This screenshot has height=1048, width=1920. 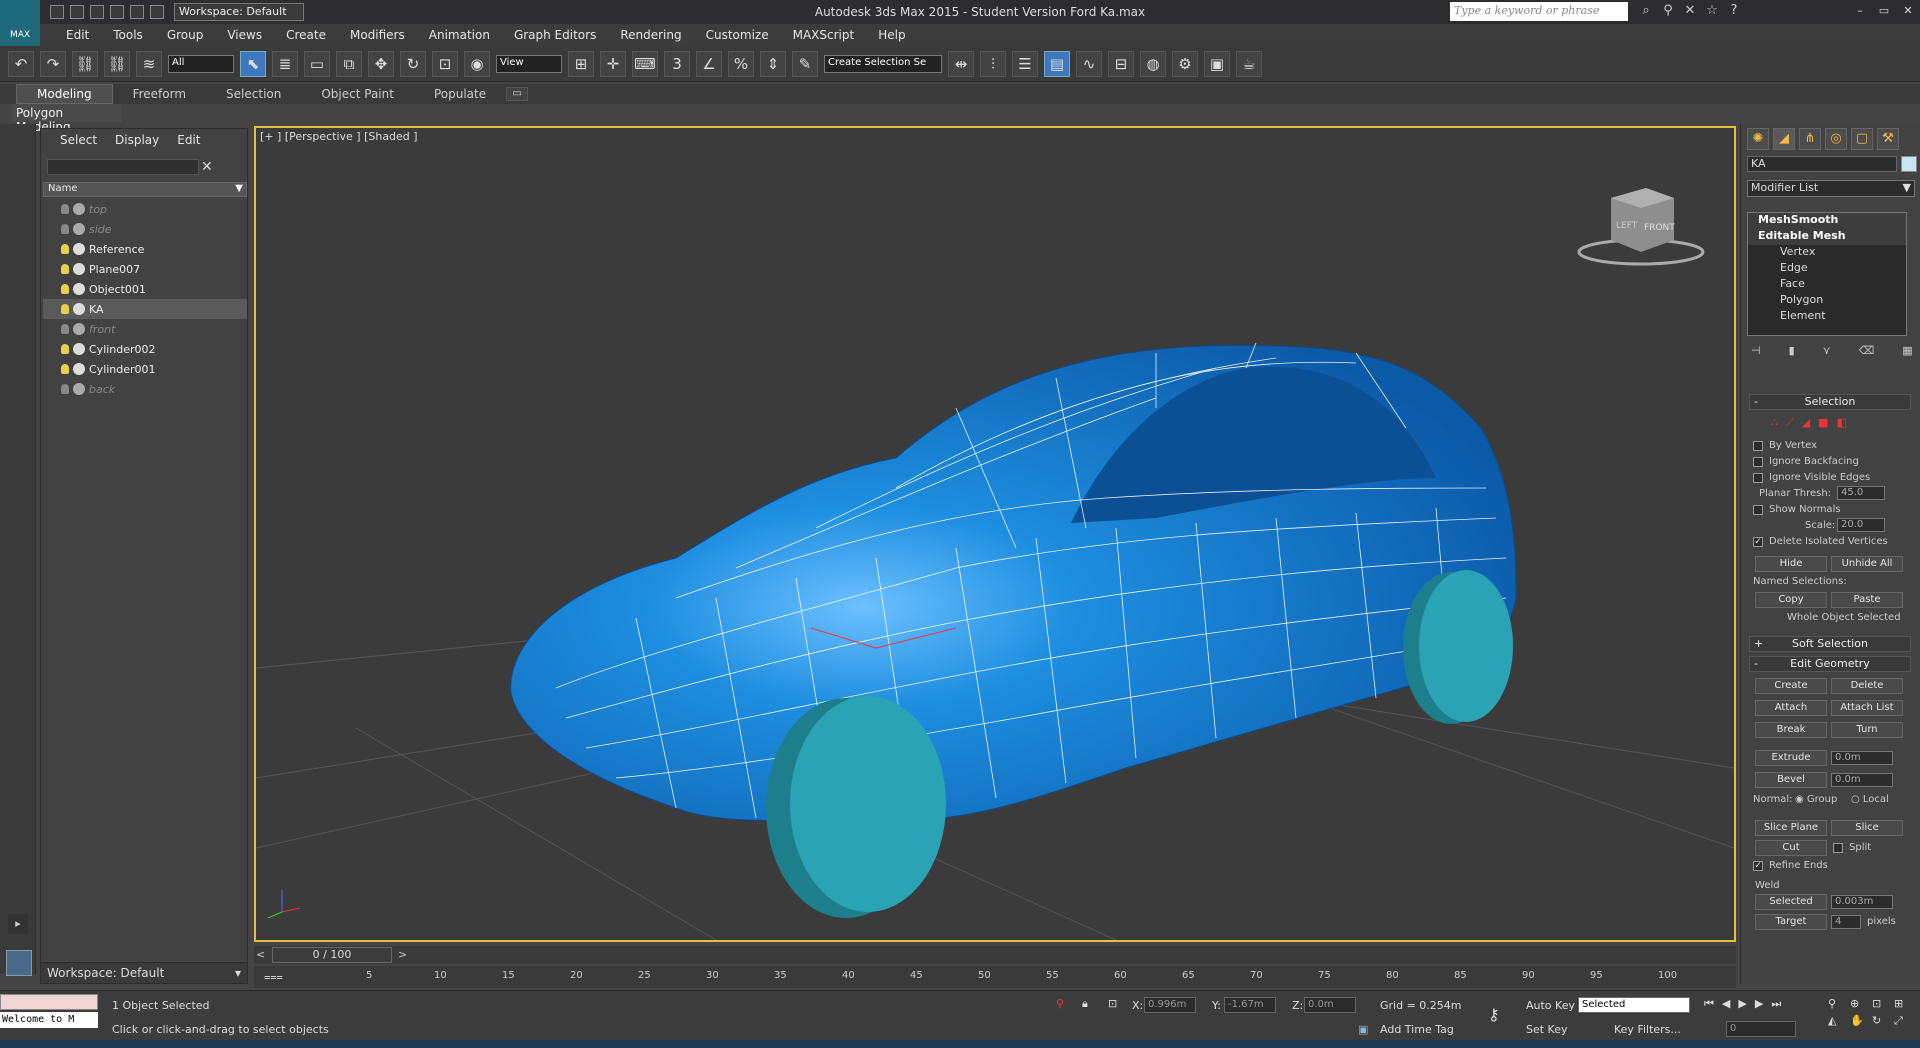 What do you see at coordinates (1861, 493) in the screenshot?
I see `planar-thresh-spinner: 45.0` at bounding box center [1861, 493].